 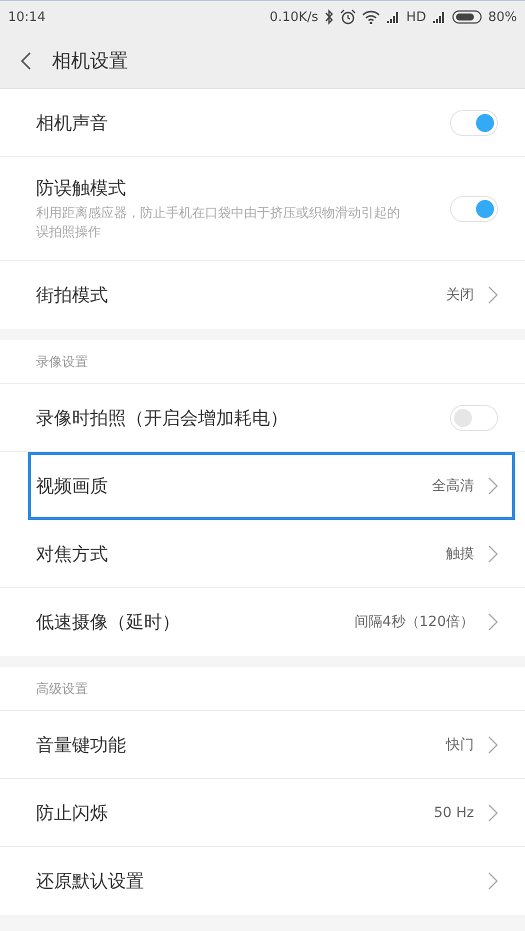 What do you see at coordinates (262, 123) in the screenshot?
I see `settings-row: 相机声音` at bounding box center [262, 123].